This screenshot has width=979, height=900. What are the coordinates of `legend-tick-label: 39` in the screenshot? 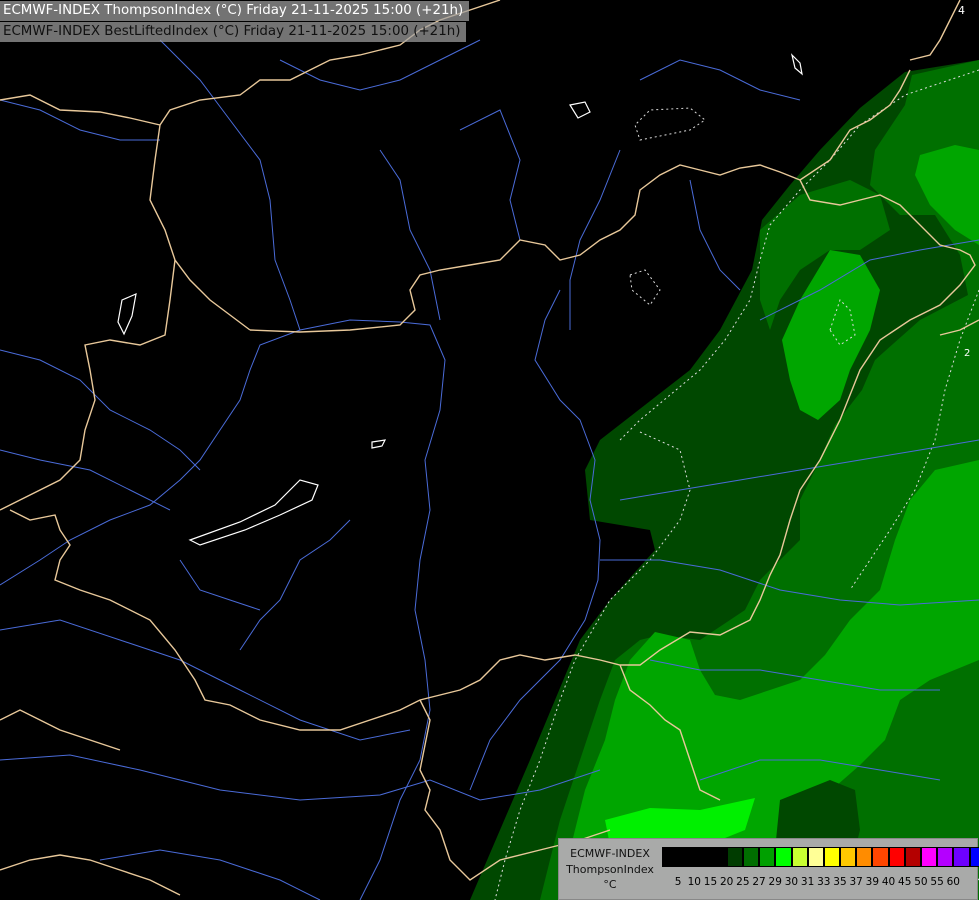 It's located at (872, 882).